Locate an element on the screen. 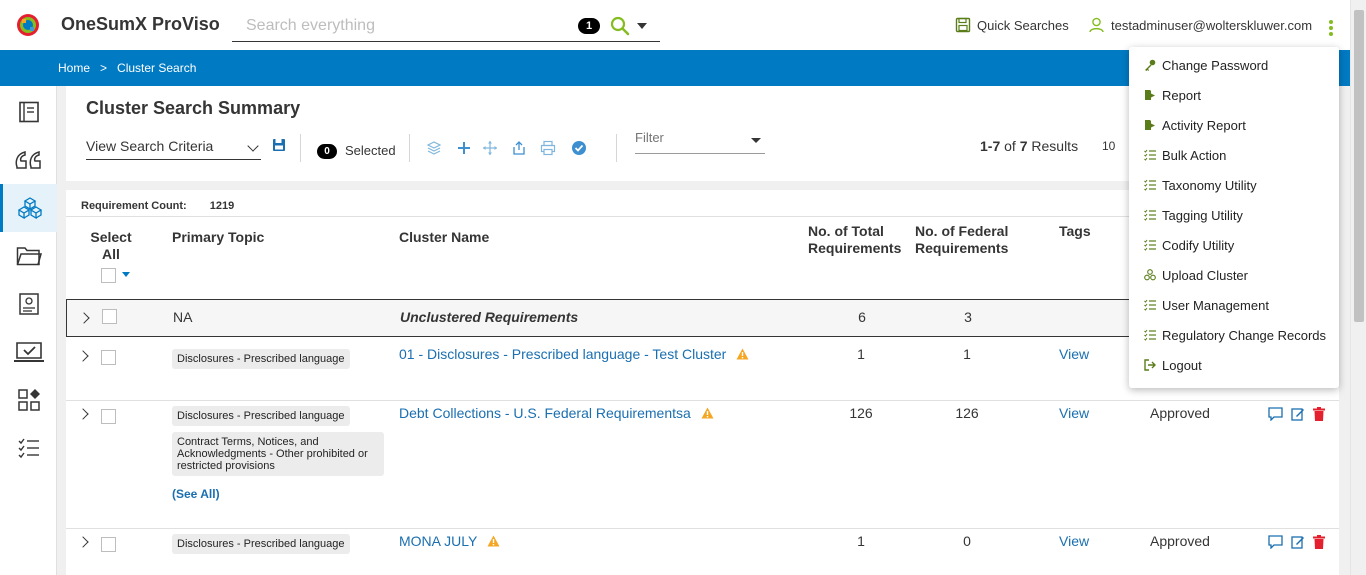  menu-item-logout: Logout is located at coordinates (1173, 365).